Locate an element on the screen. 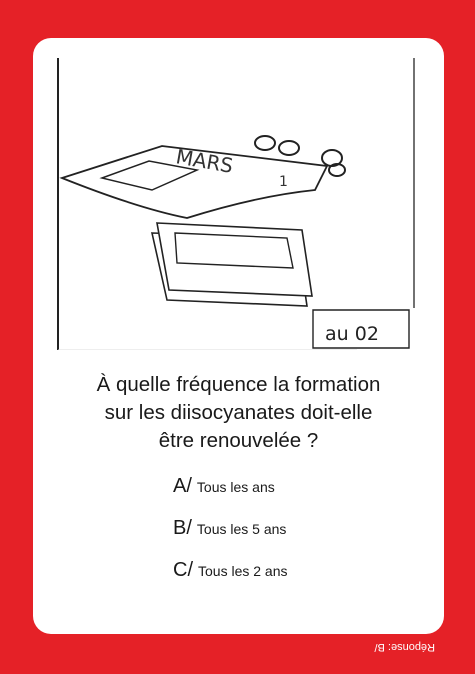 This screenshot has width=475, height=674. calendar-page-middle is located at coordinates (234, 259).